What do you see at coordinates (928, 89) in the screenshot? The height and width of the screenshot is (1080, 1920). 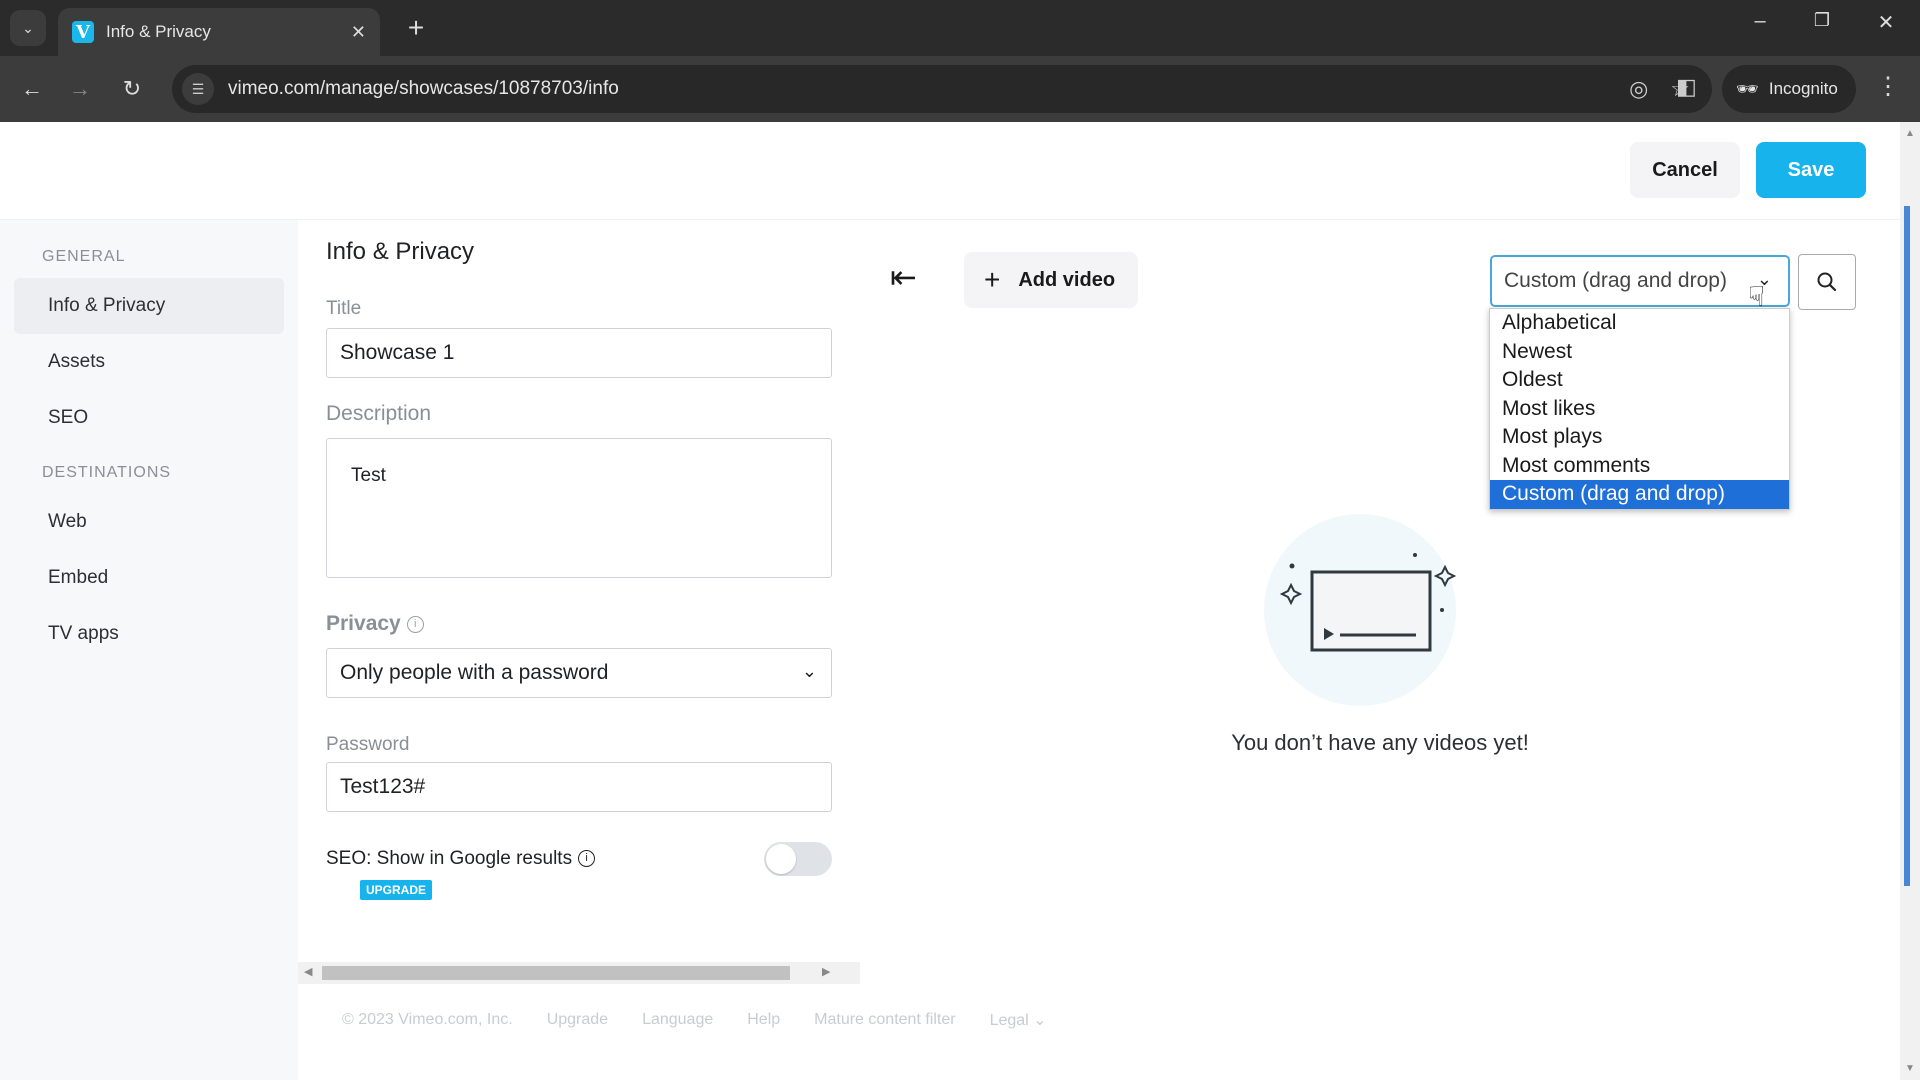 I see `url-text: vimeo.com/manage/showcases/10878703/info` at bounding box center [928, 89].